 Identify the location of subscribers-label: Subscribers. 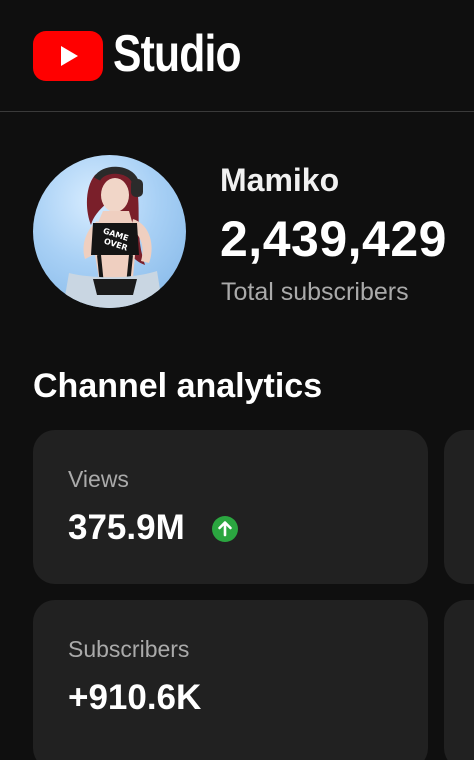
(129, 649).